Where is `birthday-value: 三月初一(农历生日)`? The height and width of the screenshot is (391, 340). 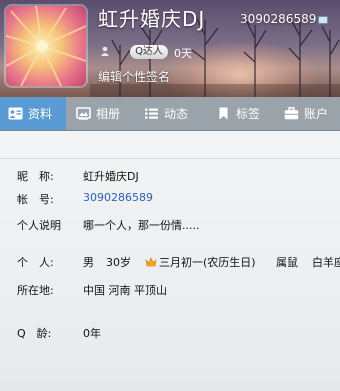 birthday-value: 三月初一(农历生日) is located at coordinates (207, 262).